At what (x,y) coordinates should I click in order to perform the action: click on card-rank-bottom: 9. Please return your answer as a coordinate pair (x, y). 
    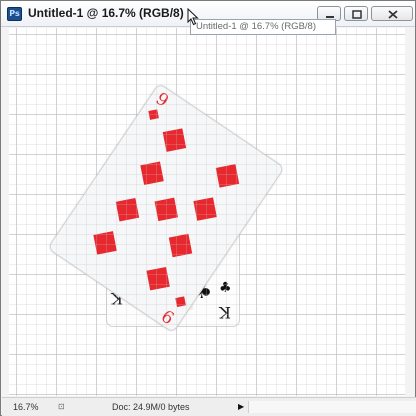
    Looking at the image, I should click on (168, 316).